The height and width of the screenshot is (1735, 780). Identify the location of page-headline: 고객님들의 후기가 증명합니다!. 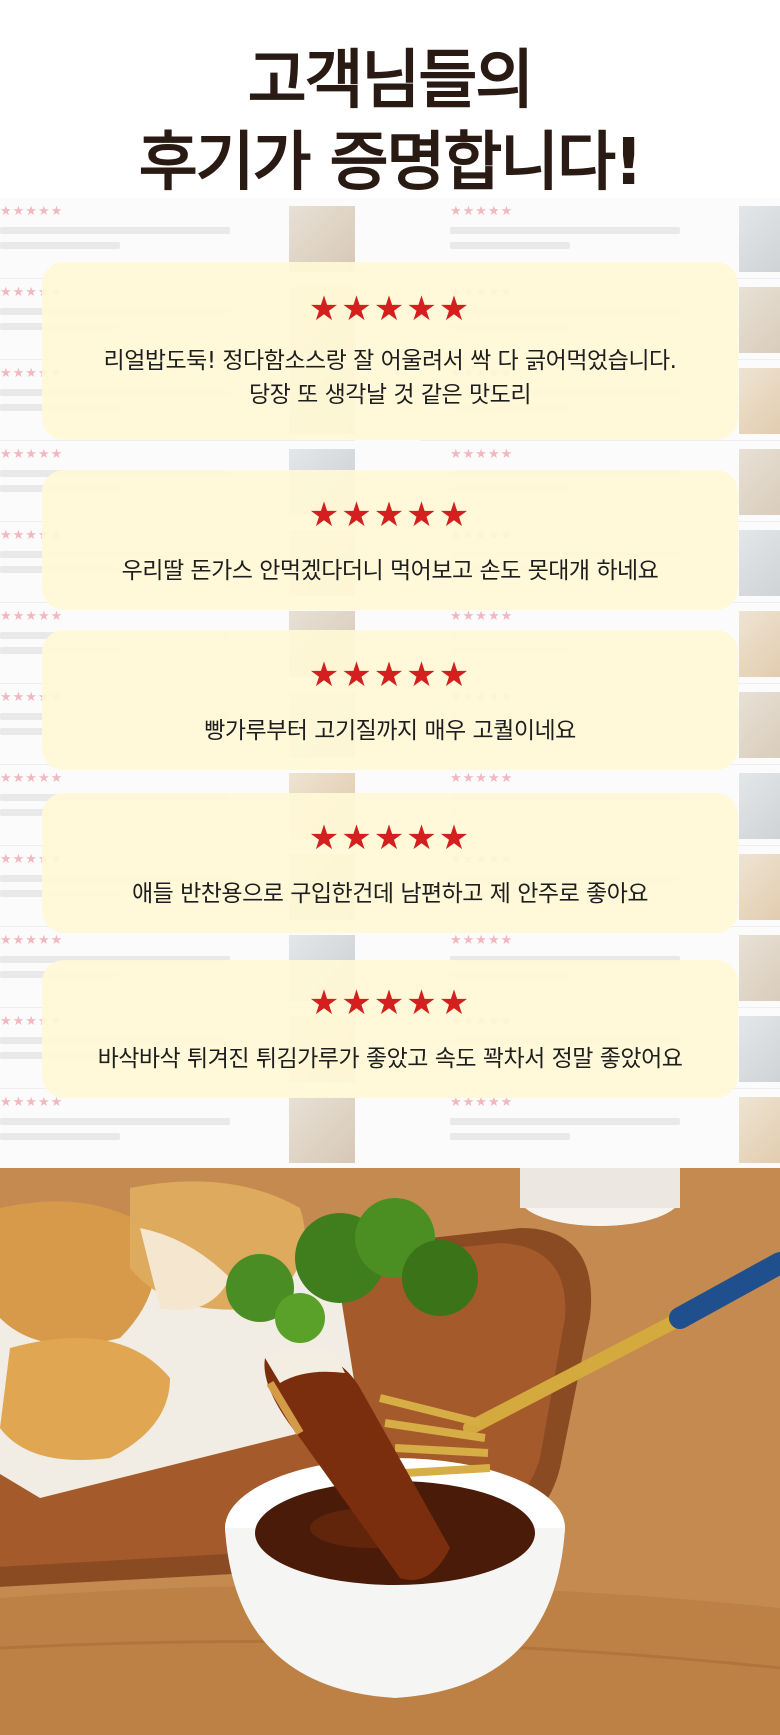
(390, 122).